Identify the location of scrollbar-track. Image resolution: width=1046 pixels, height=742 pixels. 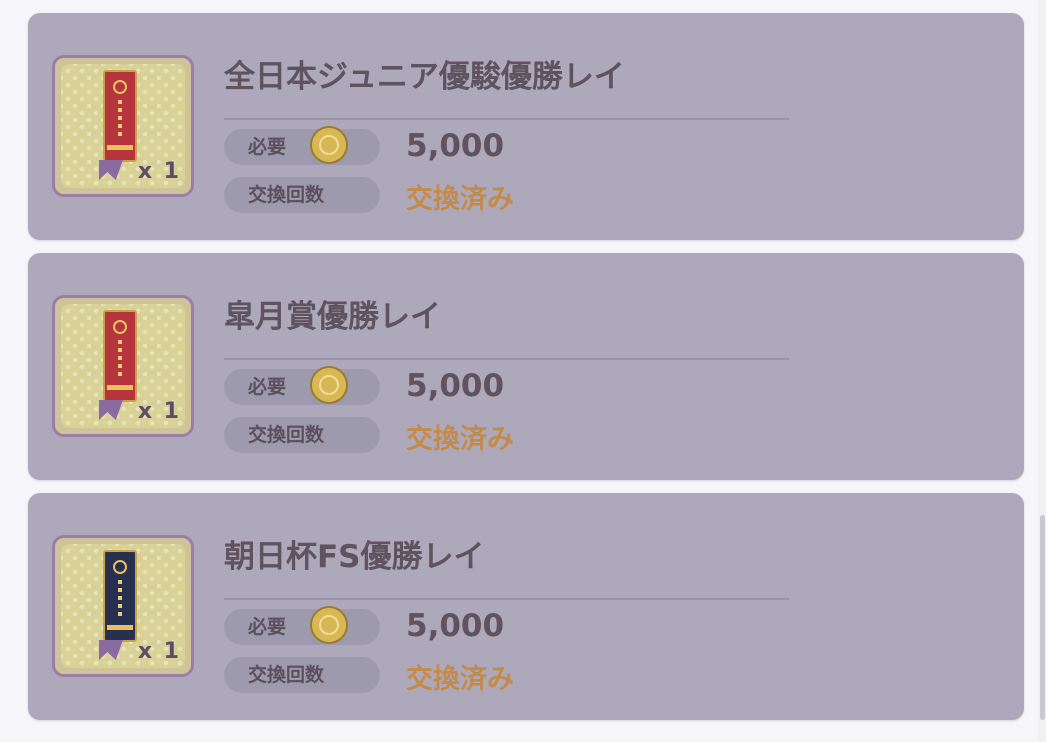
(1042, 371).